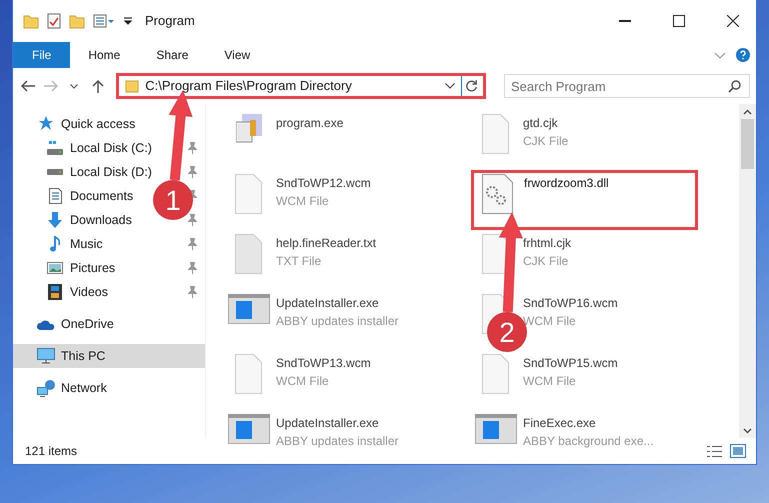  I want to click on file-name: frhtml.cjk, so click(547, 243).